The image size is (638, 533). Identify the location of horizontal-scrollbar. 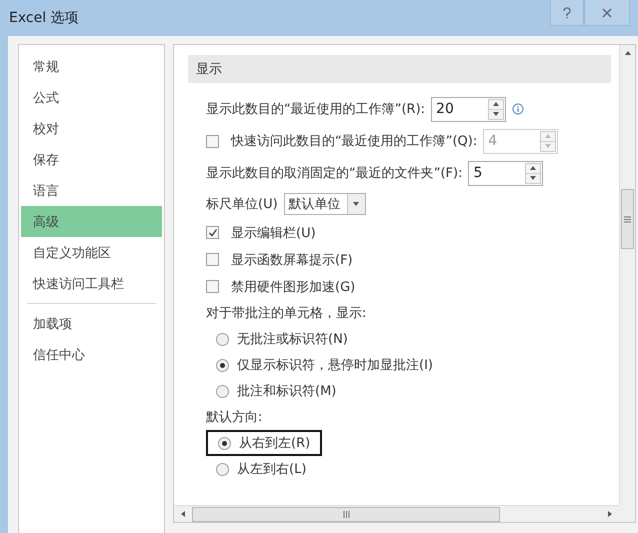
(396, 513).